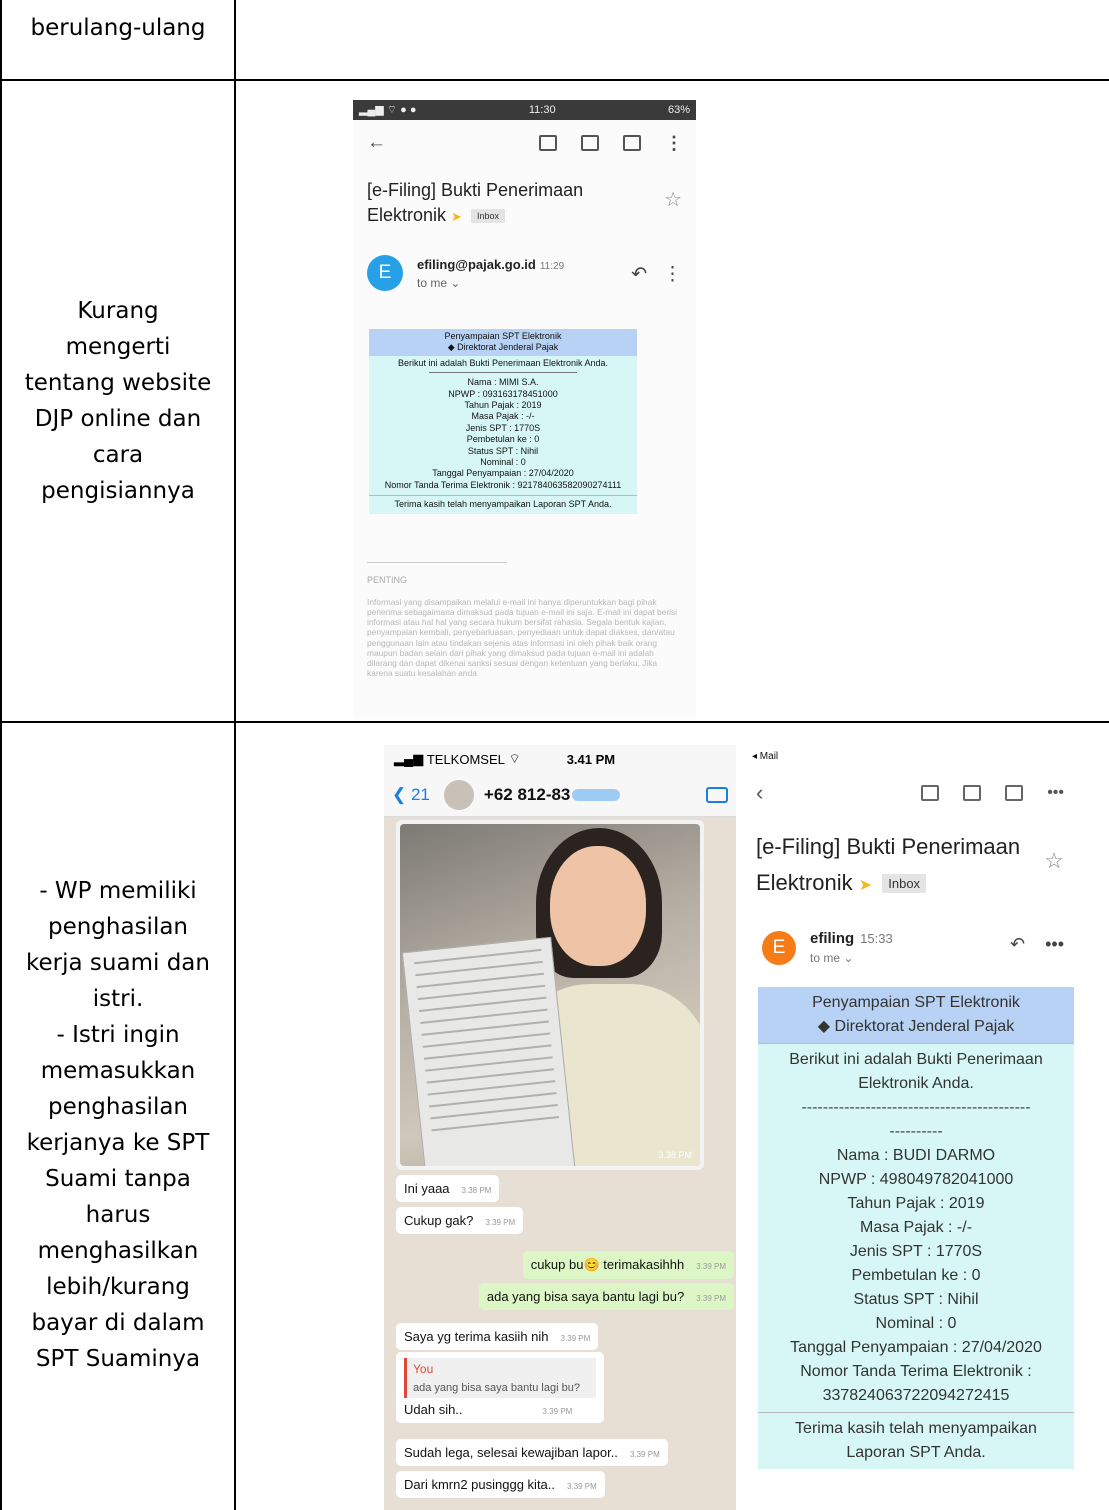 The height and width of the screenshot is (1510, 1109). Describe the element at coordinates (524, 143) in the screenshot. I see `email-toolbar: ← ⋮` at that location.